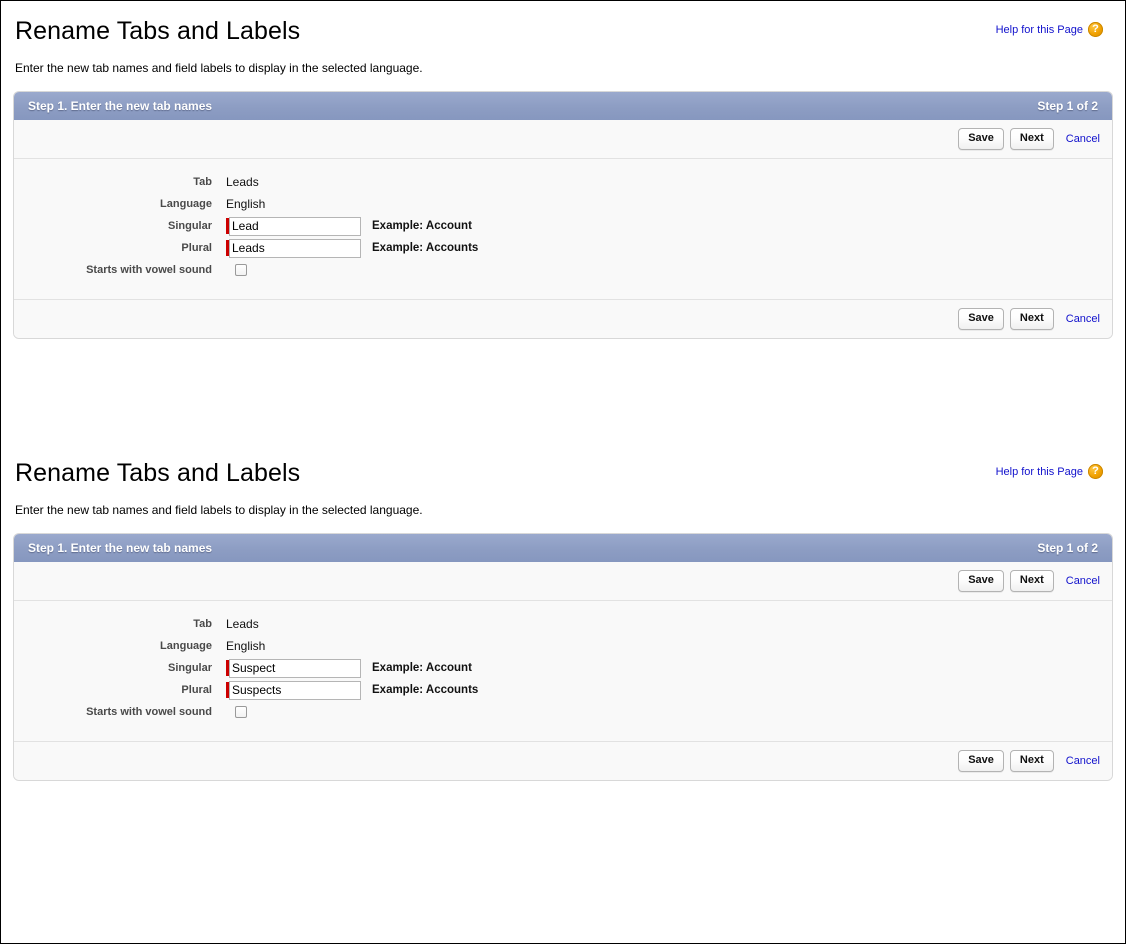  I want to click on example-singular-2: Example: Account, so click(422, 668).